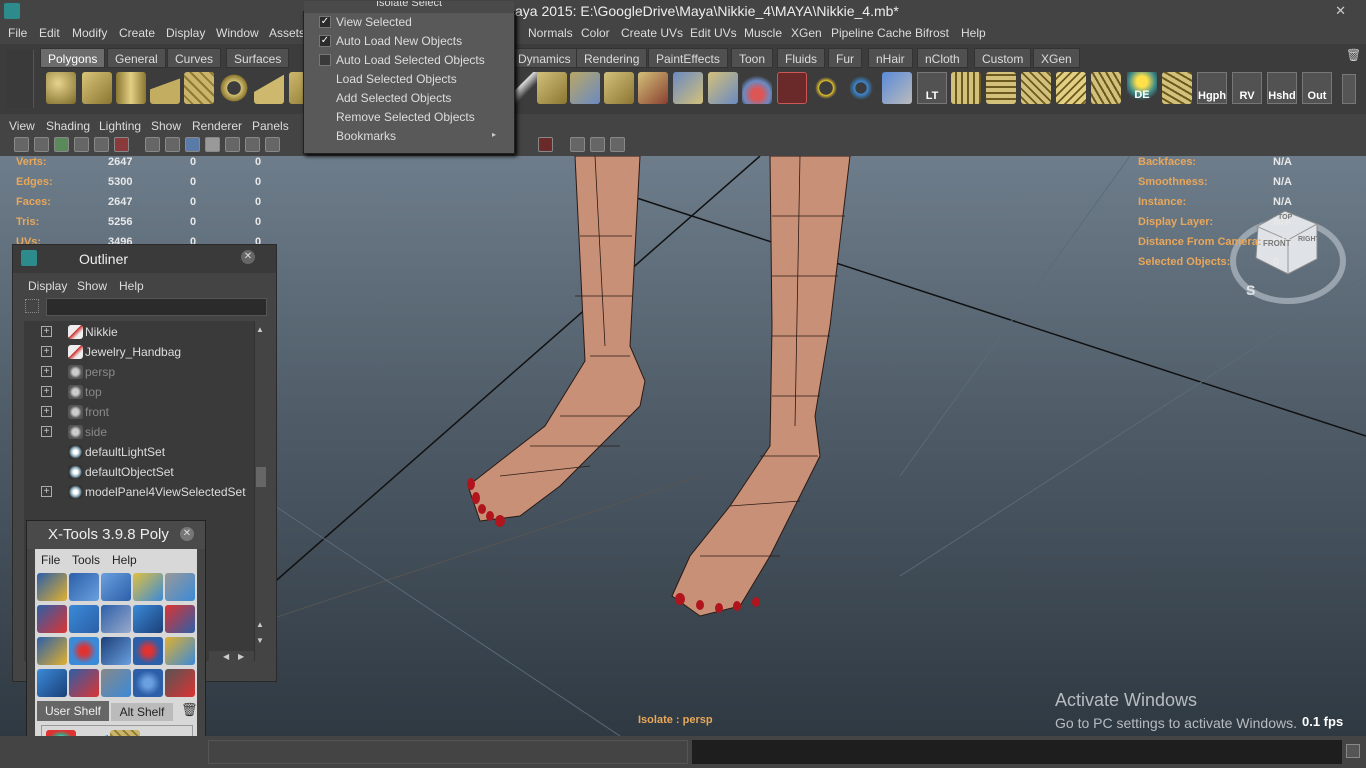  I want to click on popup-title: Isolate Select, so click(409, 7).